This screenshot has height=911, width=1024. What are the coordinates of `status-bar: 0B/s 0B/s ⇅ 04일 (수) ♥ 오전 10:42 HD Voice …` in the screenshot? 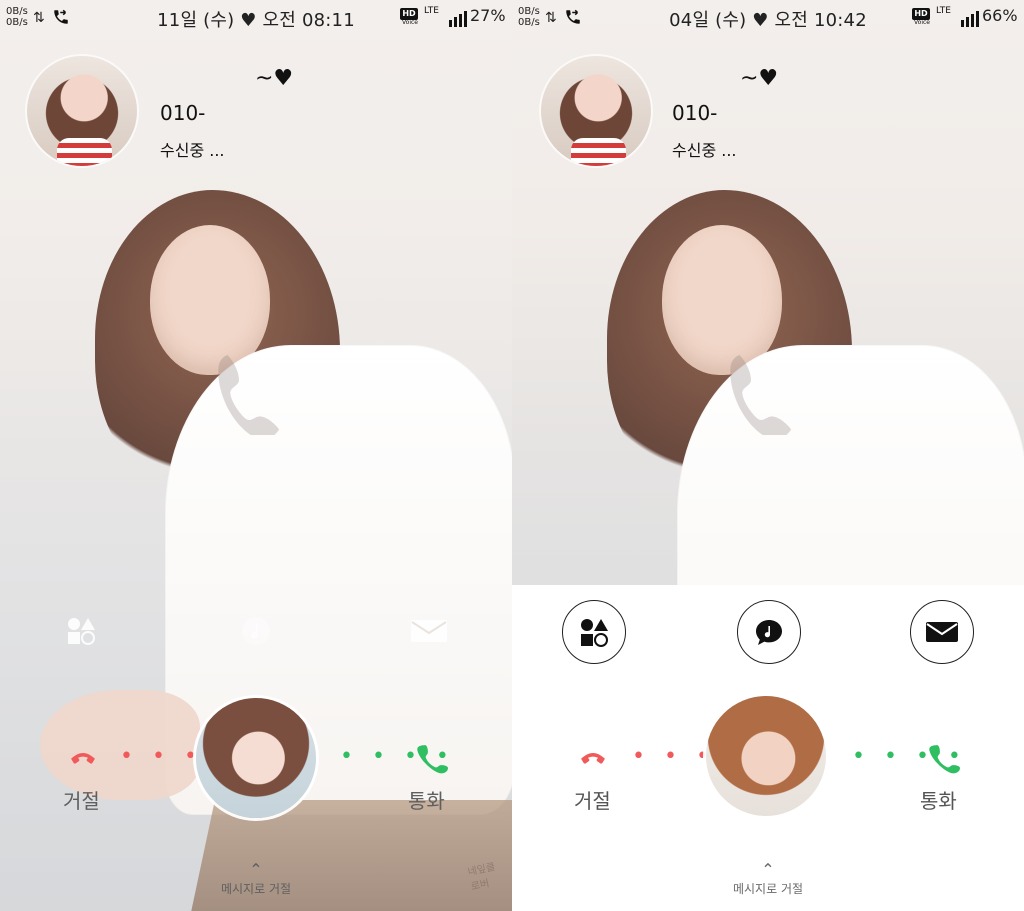 It's located at (768, 17).